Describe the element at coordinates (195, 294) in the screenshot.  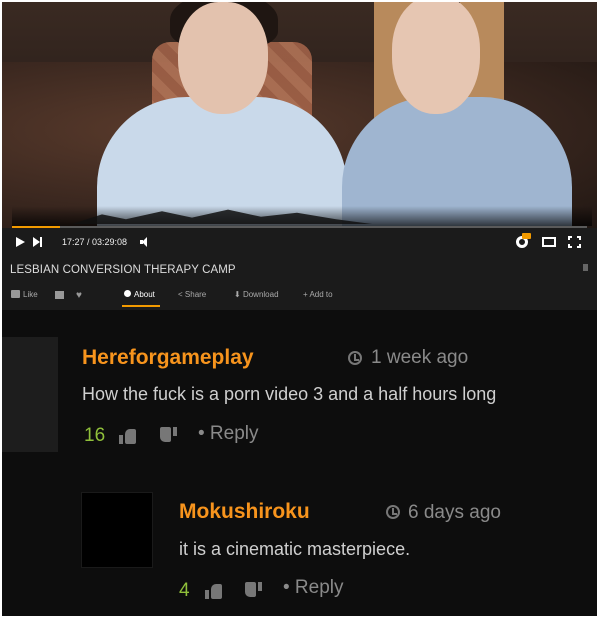
I see `tab-share-label: Share` at that location.